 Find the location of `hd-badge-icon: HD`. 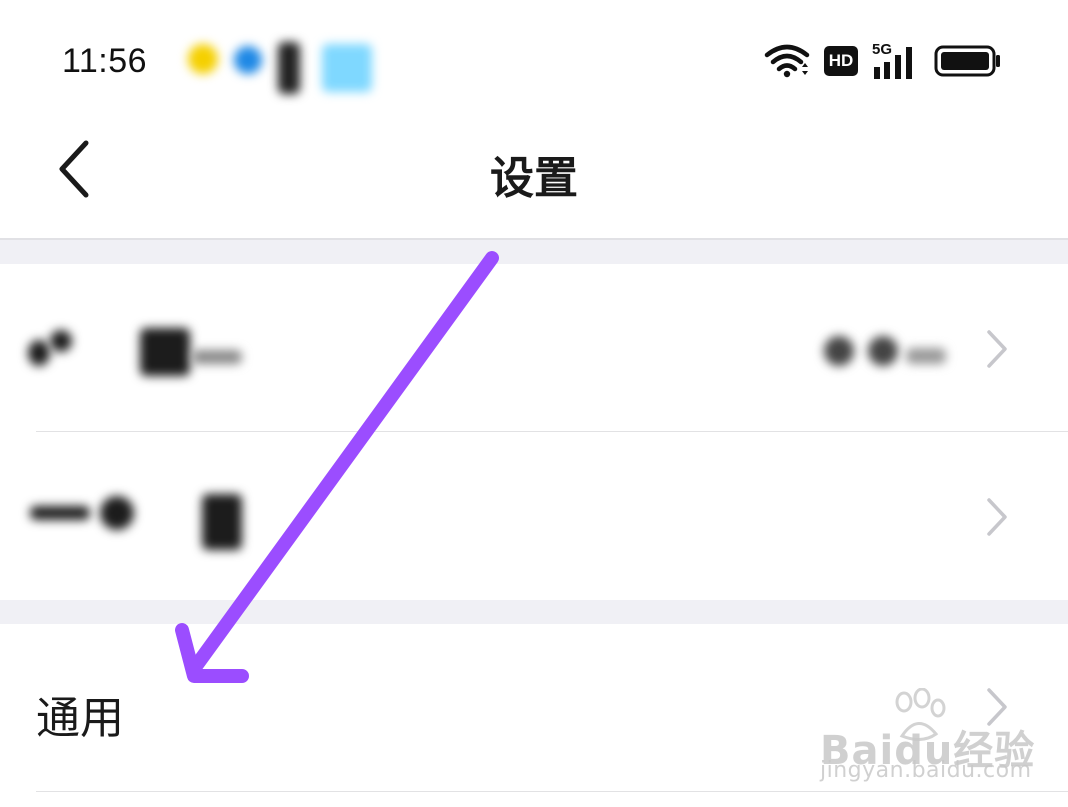

hd-badge-icon: HD is located at coordinates (841, 61).